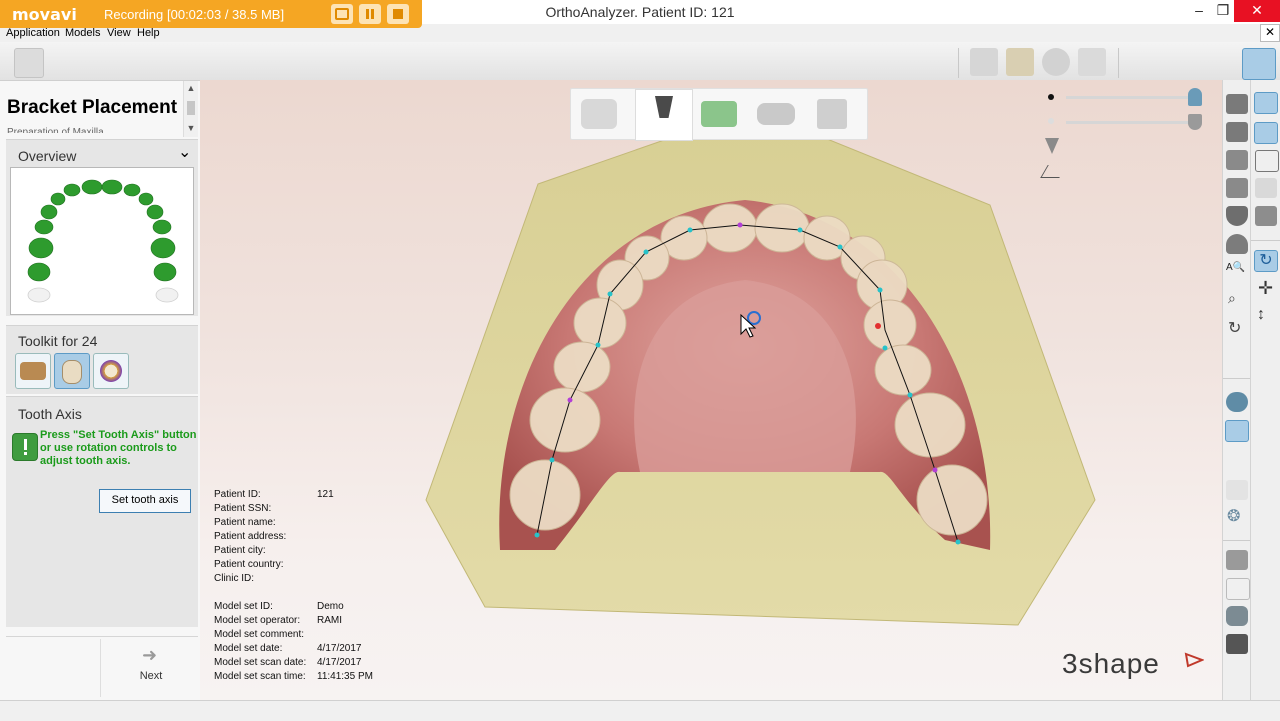 The height and width of the screenshot is (721, 1280). What do you see at coordinates (1092, 62) in the screenshot?
I see `scan-icon` at bounding box center [1092, 62].